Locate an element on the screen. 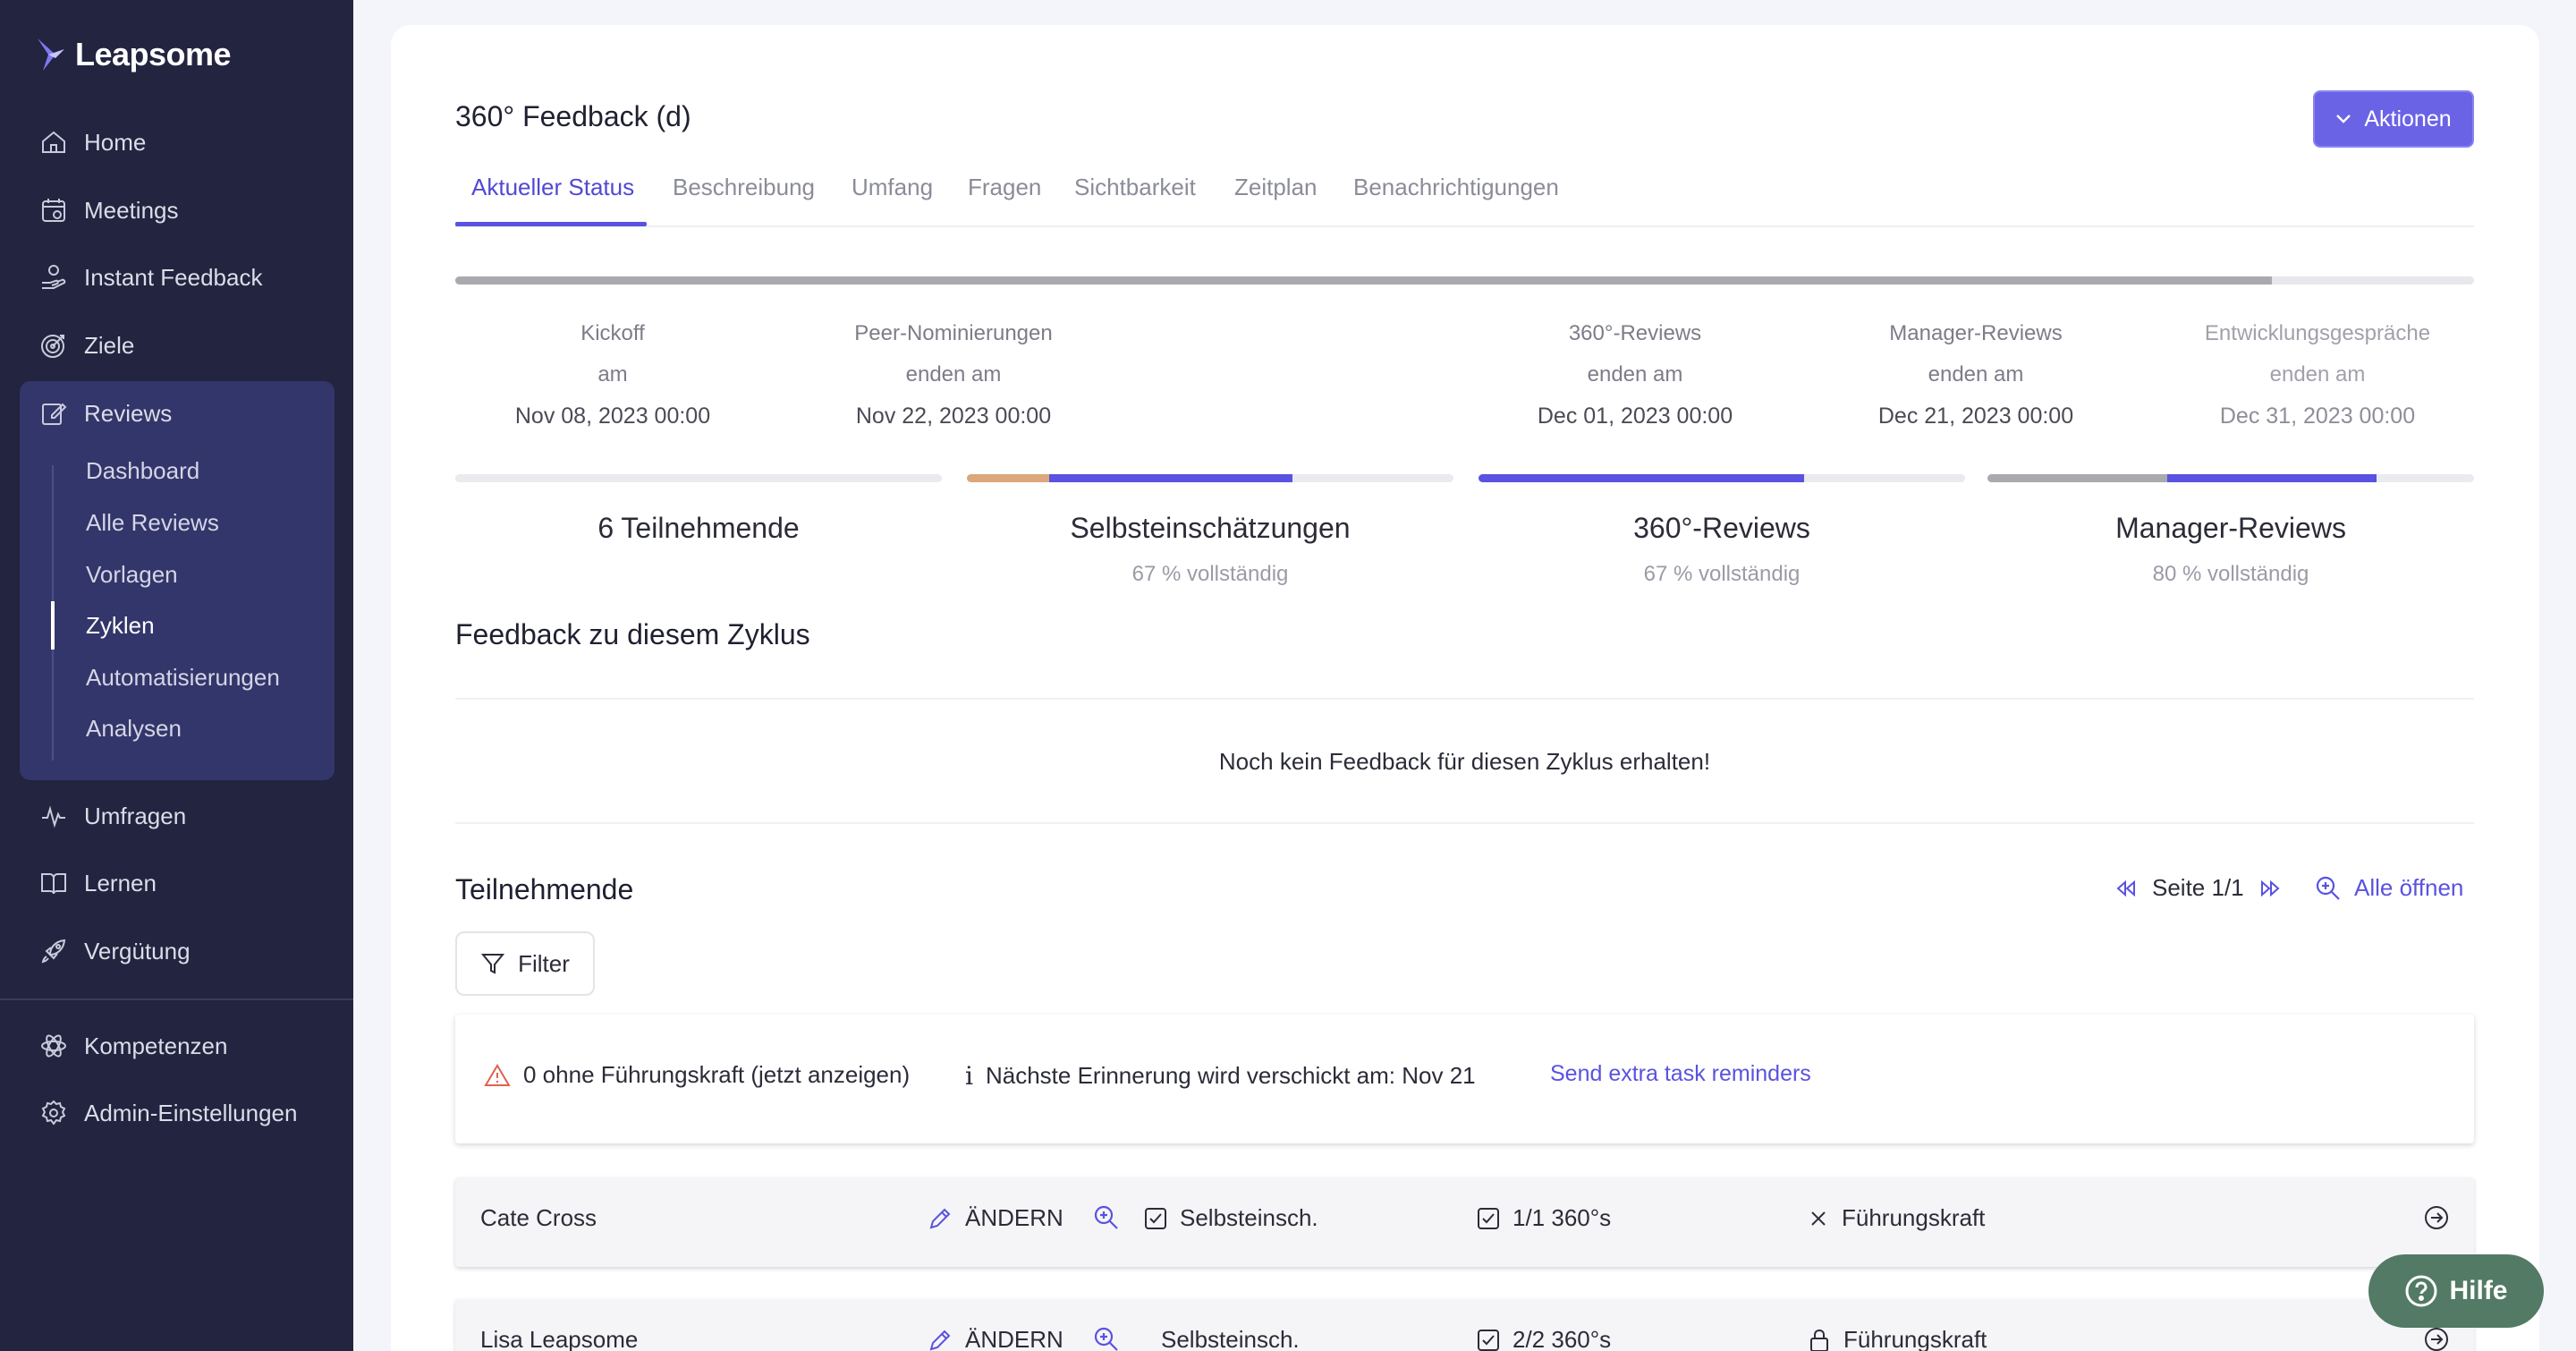 The image size is (2576, 1351). home-icon is located at coordinates (53, 142).